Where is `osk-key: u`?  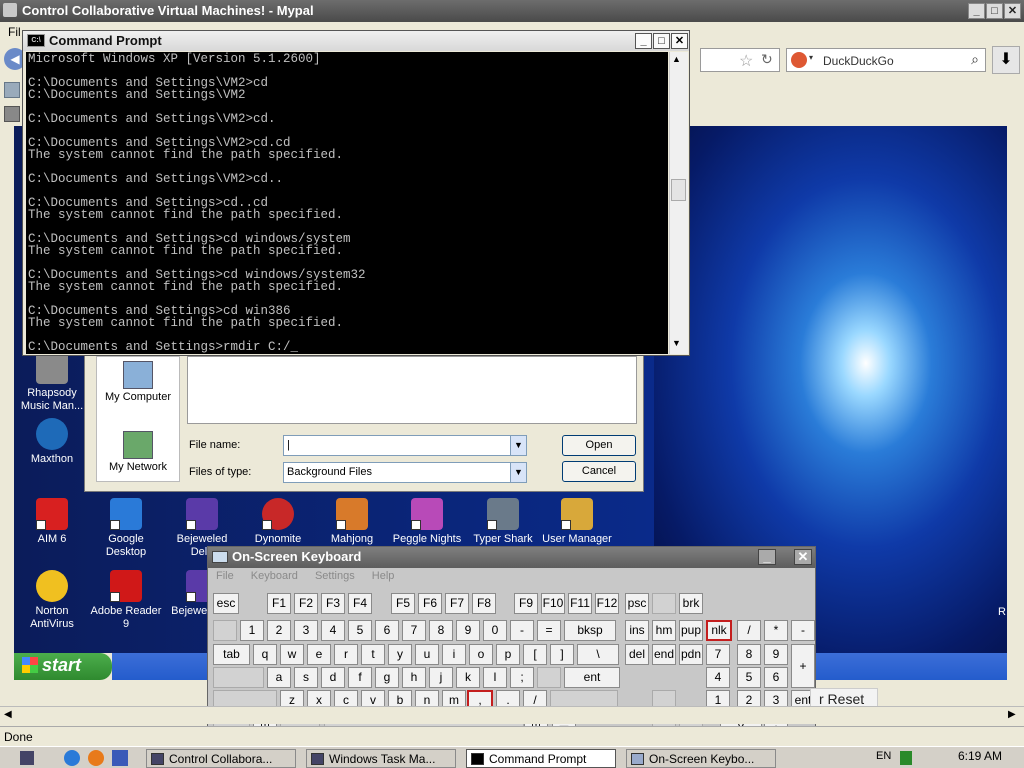
osk-key: u is located at coordinates (427, 654).